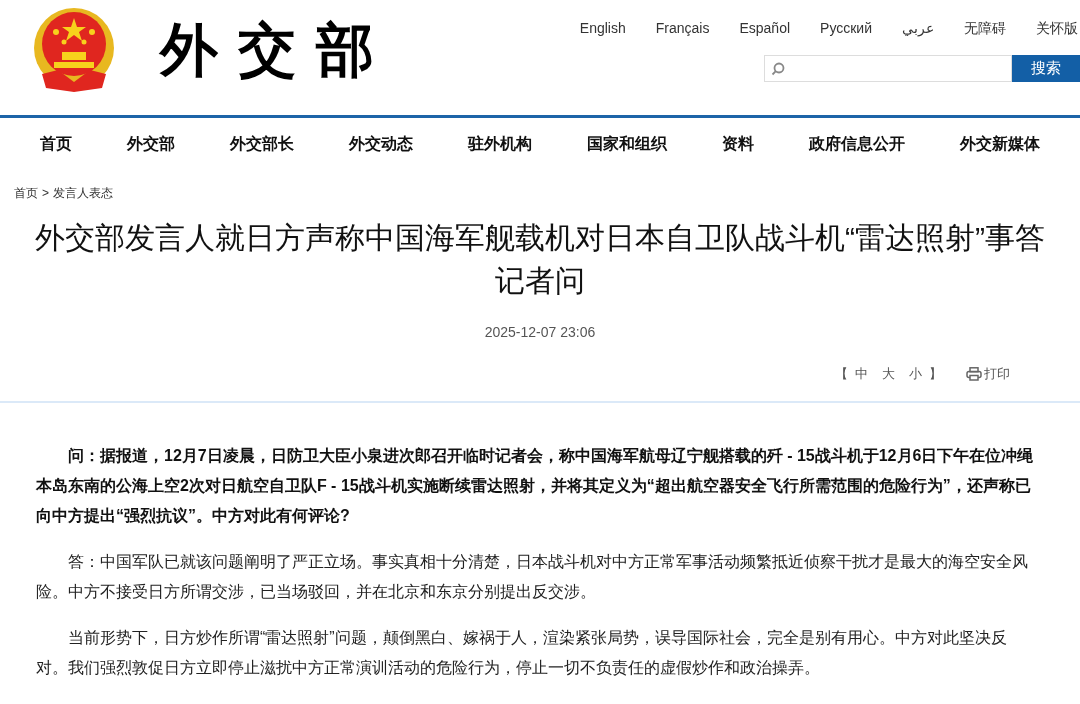 Image resolution: width=1080 pixels, height=704 pixels. Describe the element at coordinates (540, 259) in the screenshot. I see `article-title: 外交部发言人就日方声称中国海军舰载机对日本自卫队战斗机“雷达照射”事答记者问` at that location.